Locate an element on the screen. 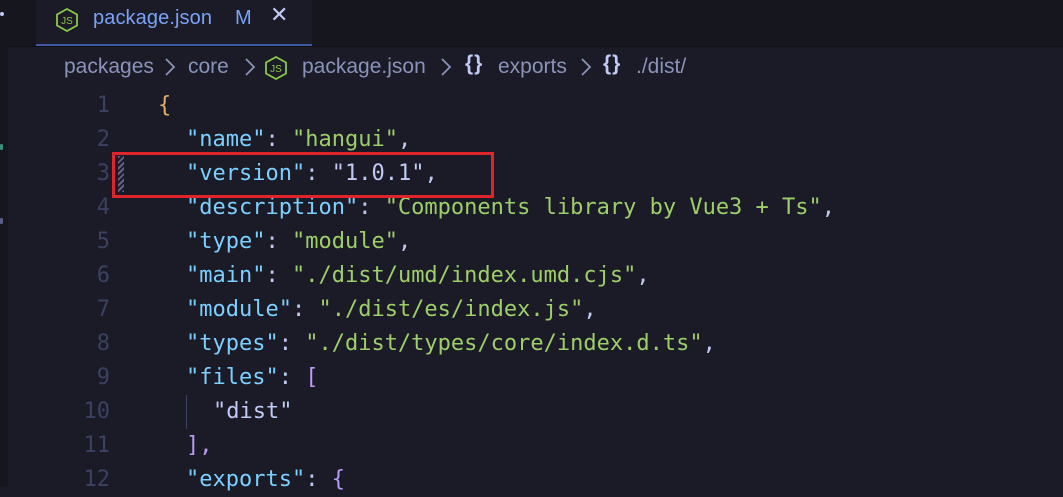  json-value: "Components library by Vue3 + Ts" is located at coordinates (603, 207).